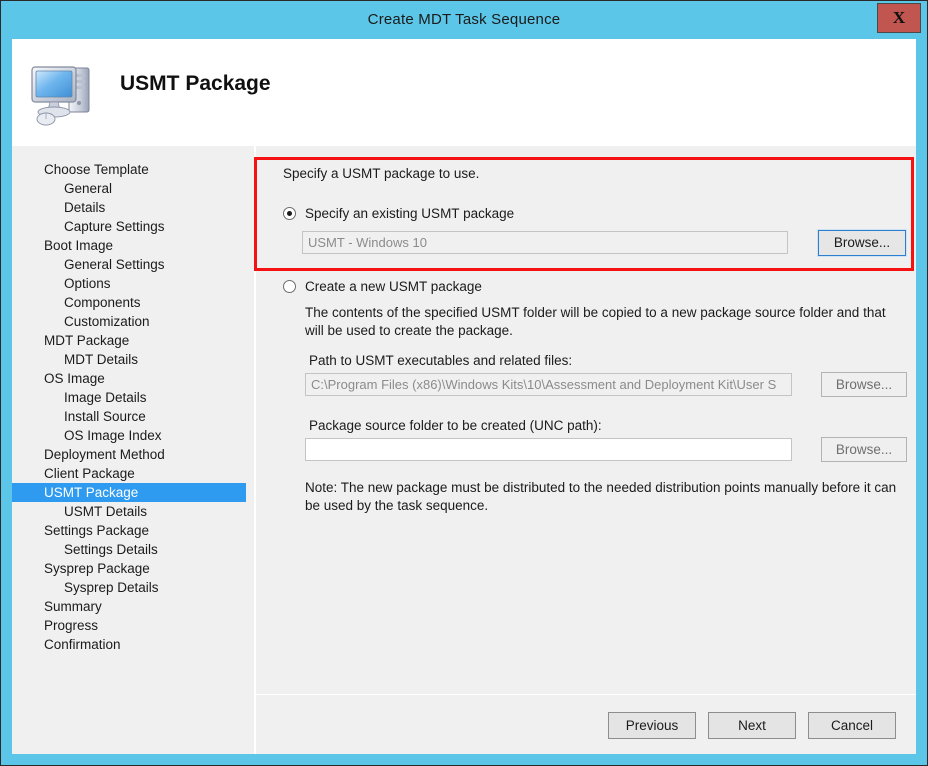 Image resolution: width=928 pixels, height=766 pixels. What do you see at coordinates (133, 340) in the screenshot?
I see `sidebar-item-mdt-package: MDT Package` at bounding box center [133, 340].